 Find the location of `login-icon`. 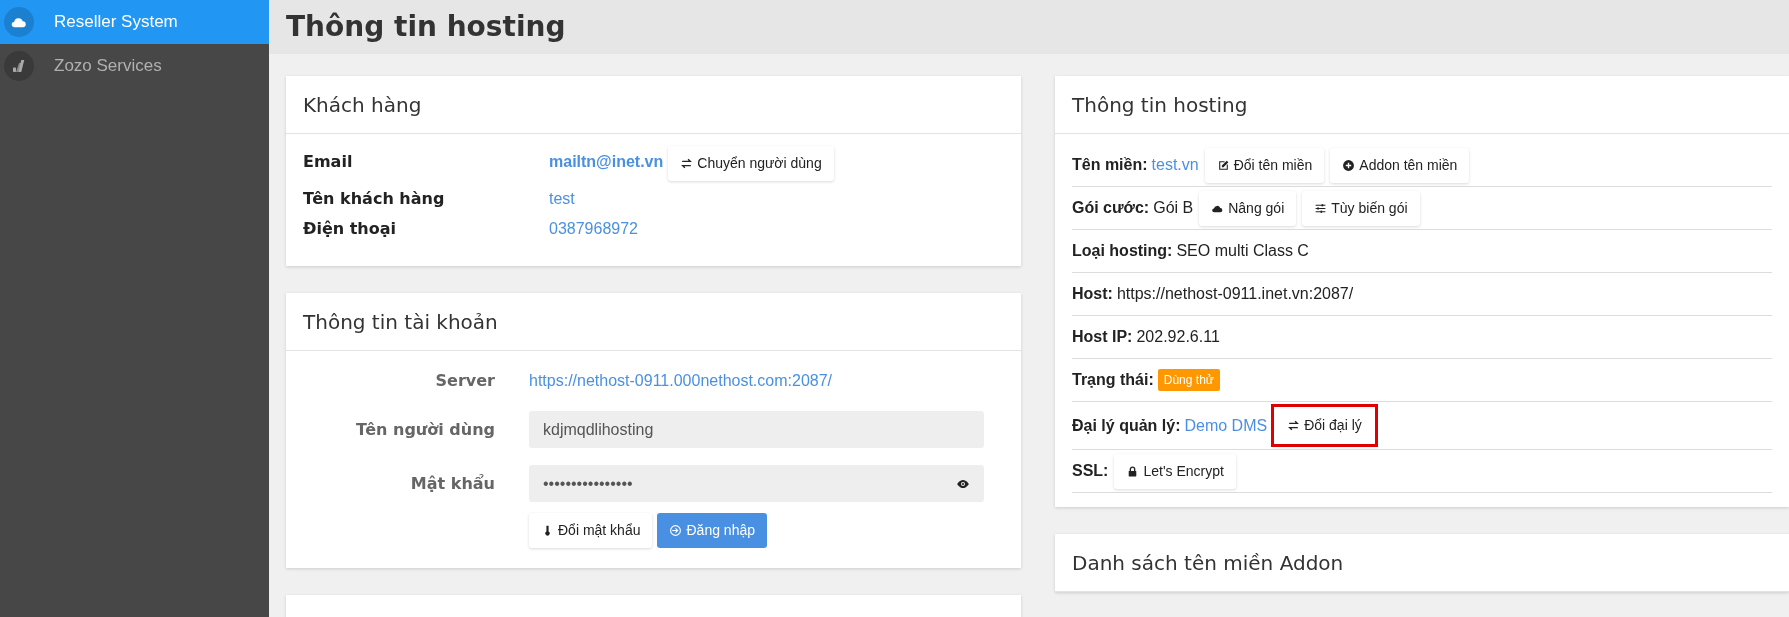

login-icon is located at coordinates (676, 530).